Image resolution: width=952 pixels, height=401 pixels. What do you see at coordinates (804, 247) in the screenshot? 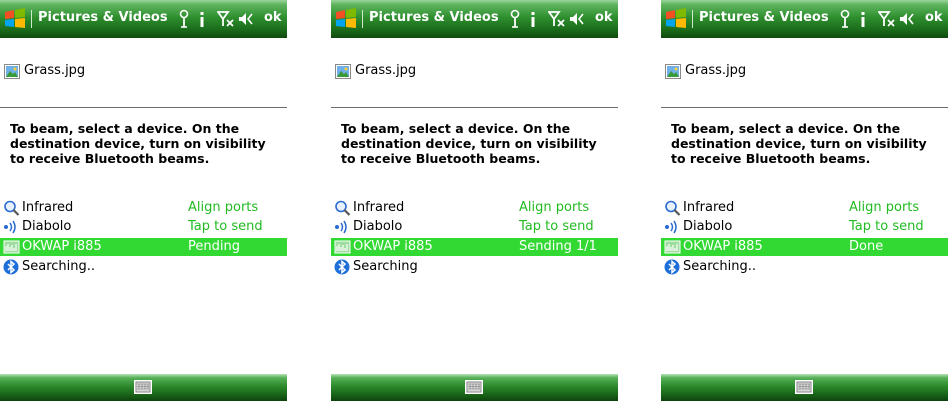
I see `device-row-okwap: OKWAP i885 Done` at bounding box center [804, 247].